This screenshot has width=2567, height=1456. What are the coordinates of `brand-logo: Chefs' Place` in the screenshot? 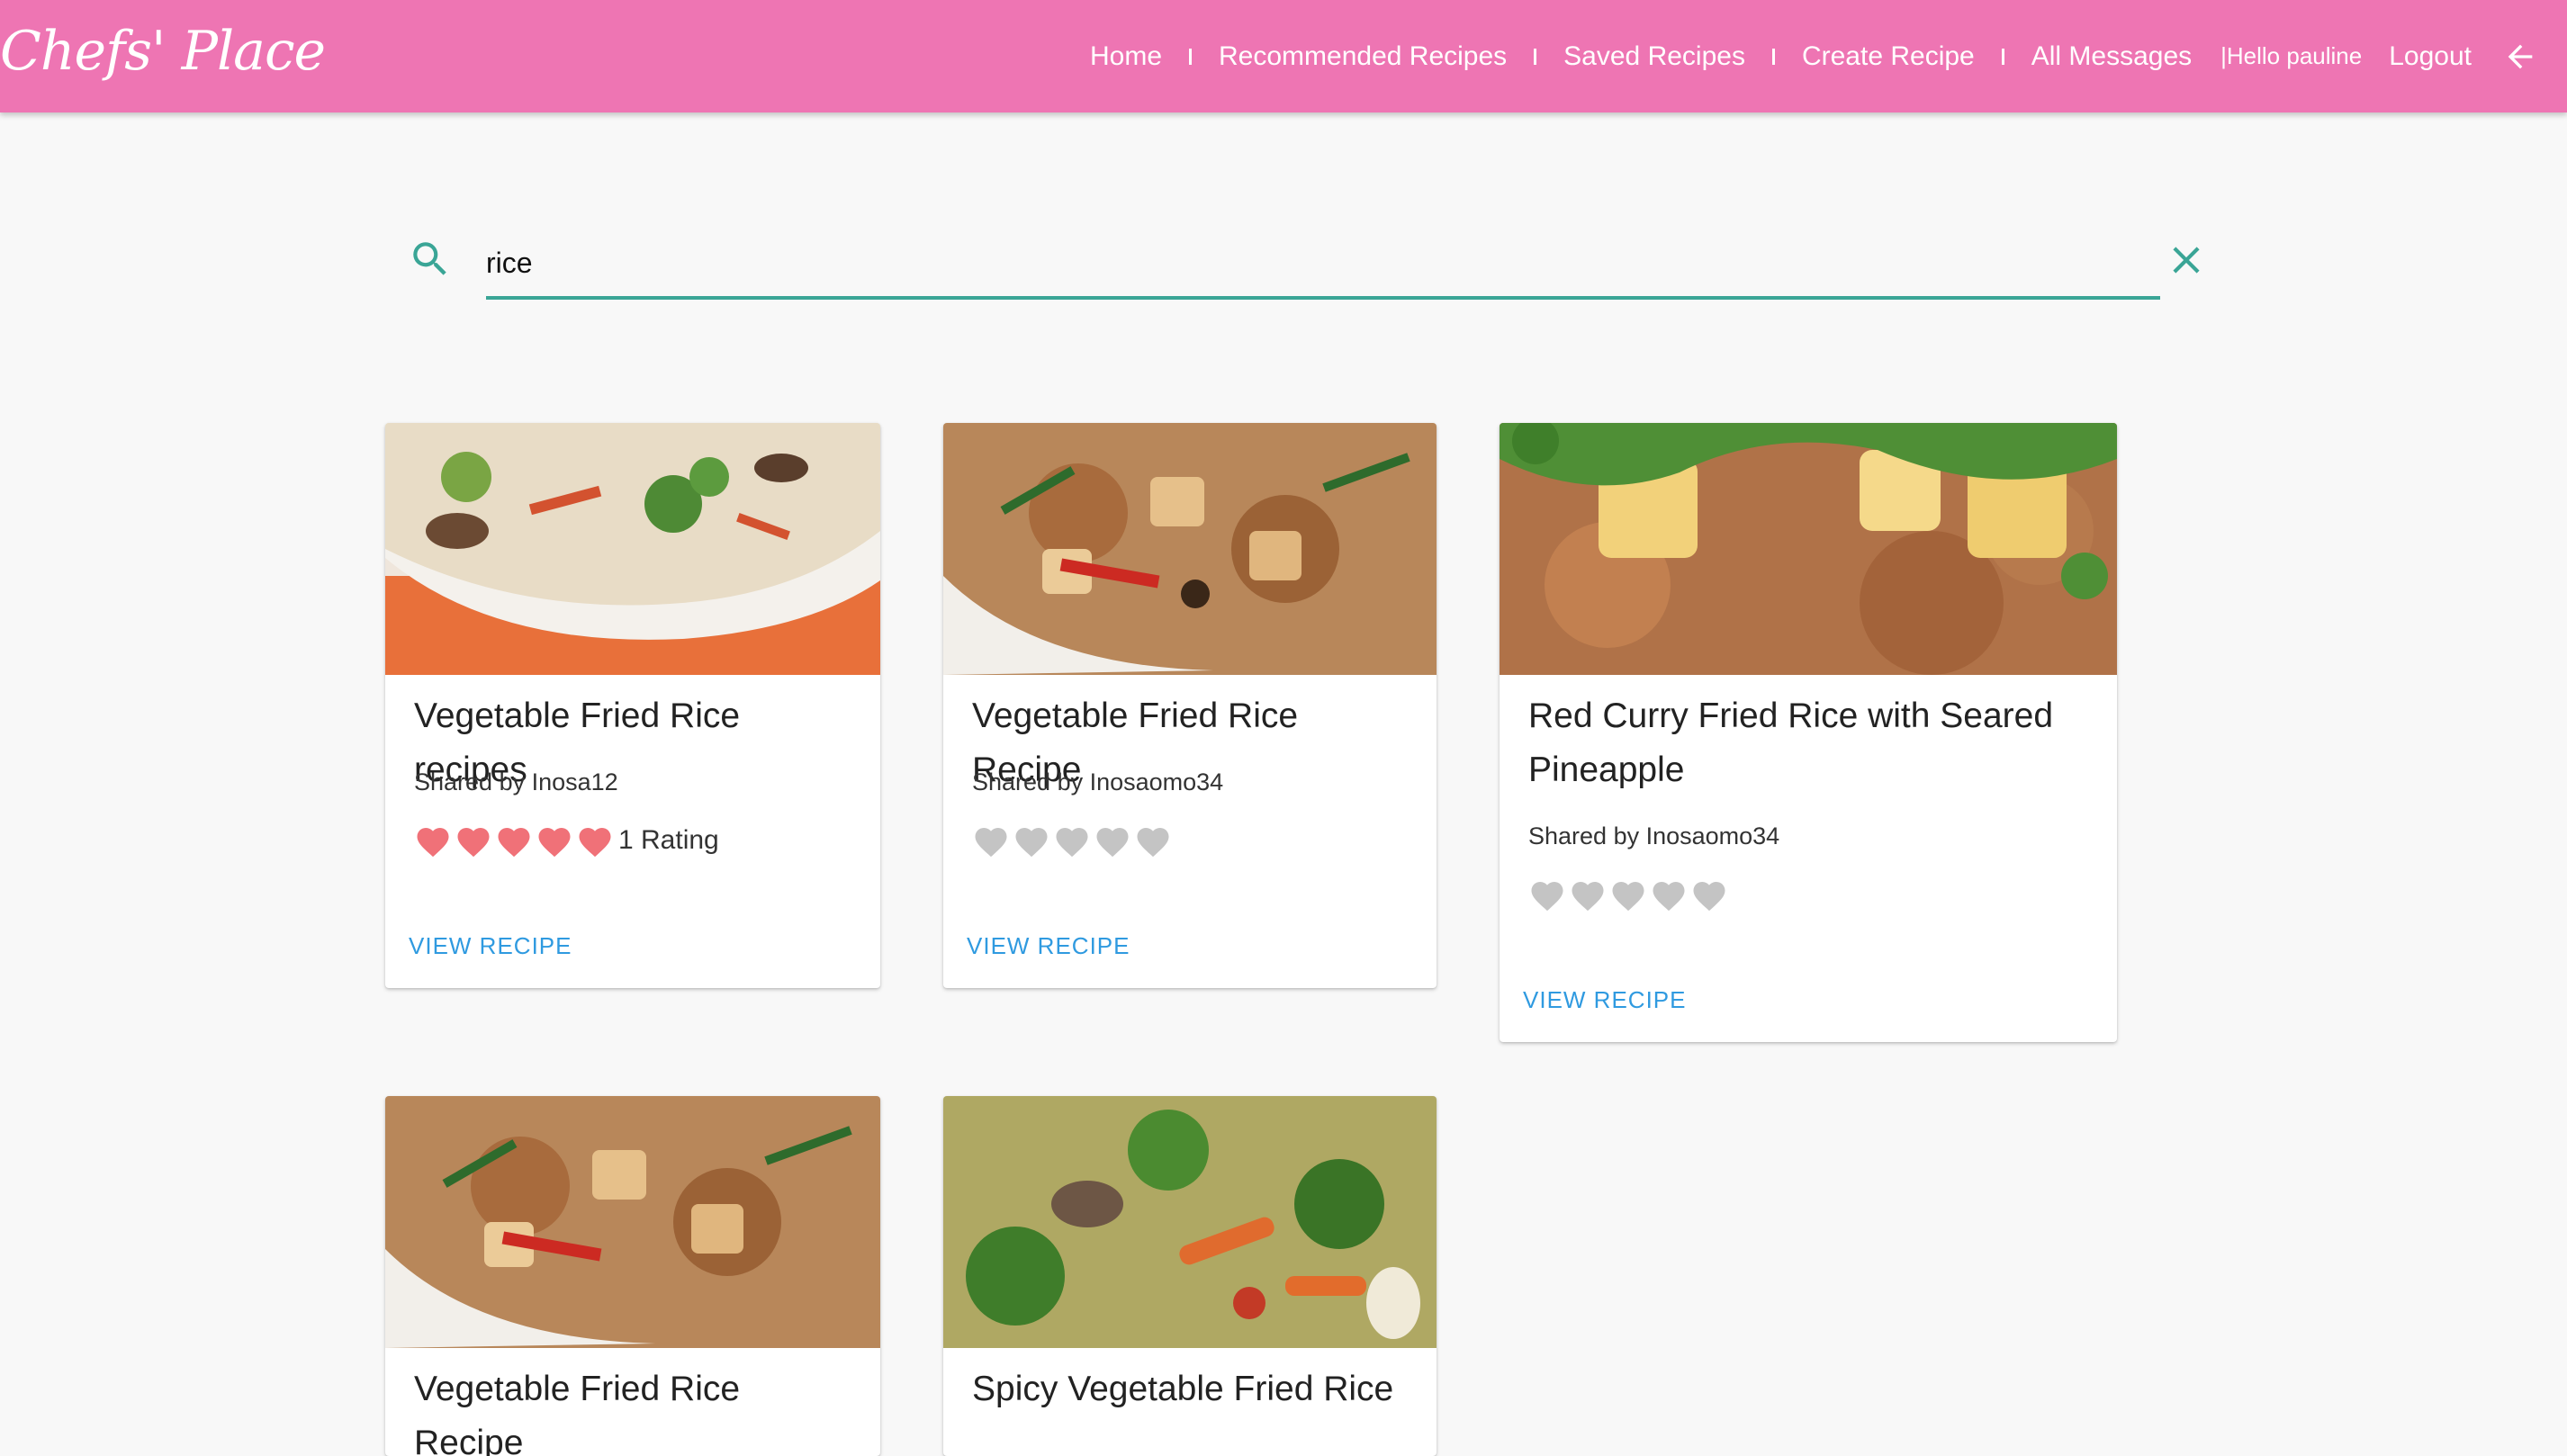 It's located at (163, 56).